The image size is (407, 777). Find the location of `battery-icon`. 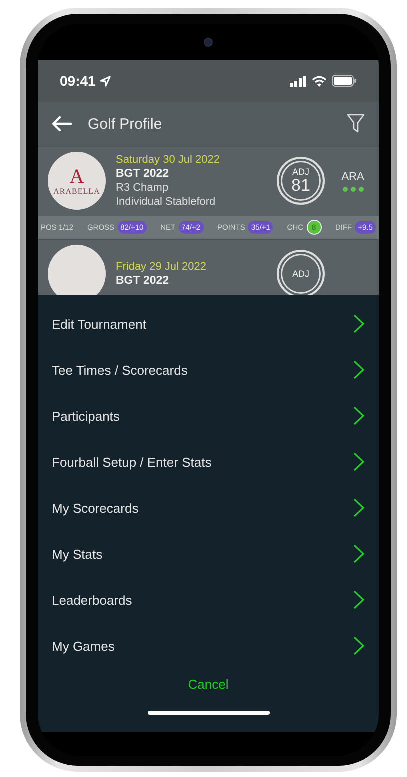

battery-icon is located at coordinates (344, 81).